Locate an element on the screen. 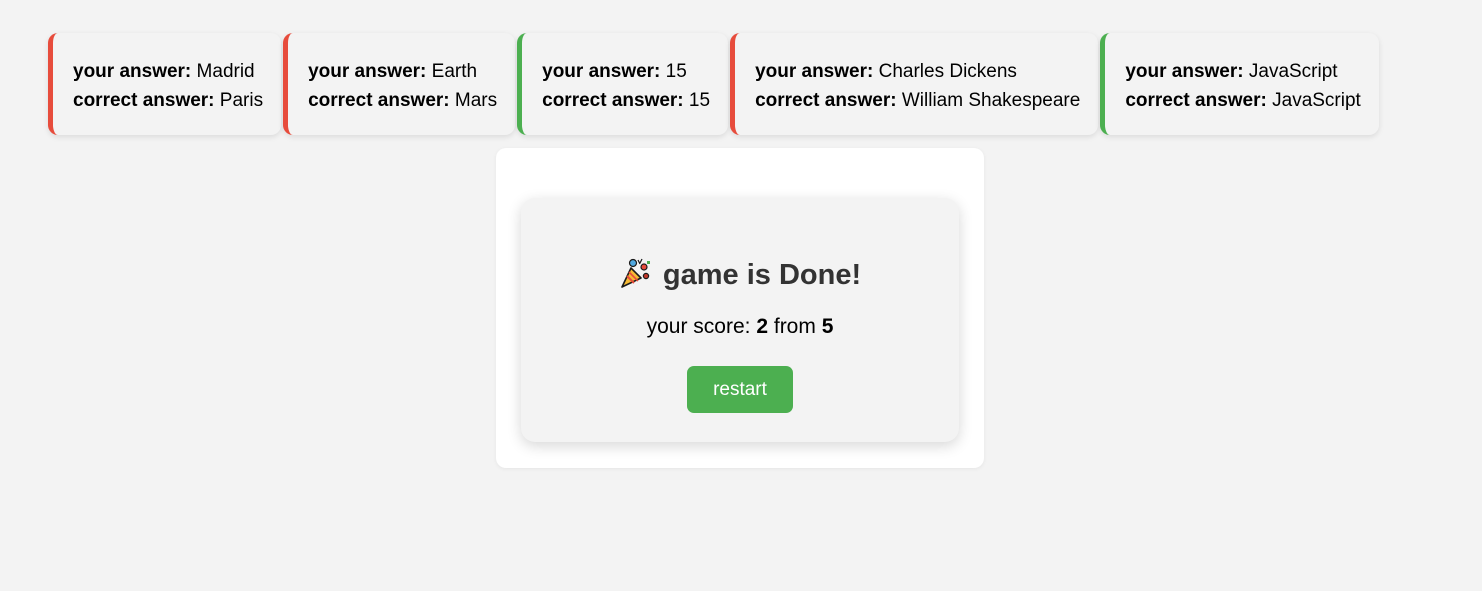 The height and width of the screenshot is (591, 1482). your-answer-line: your answer: Earth is located at coordinates (402, 71).